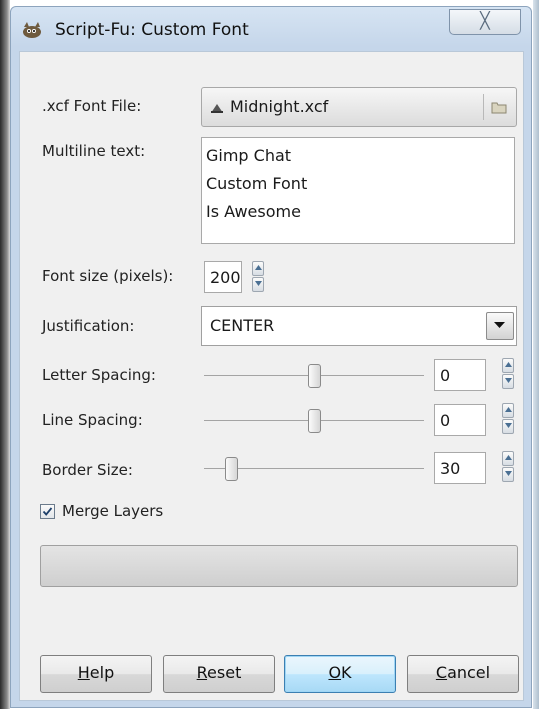  I want to click on text-line: Gimp Chat, so click(249, 155).